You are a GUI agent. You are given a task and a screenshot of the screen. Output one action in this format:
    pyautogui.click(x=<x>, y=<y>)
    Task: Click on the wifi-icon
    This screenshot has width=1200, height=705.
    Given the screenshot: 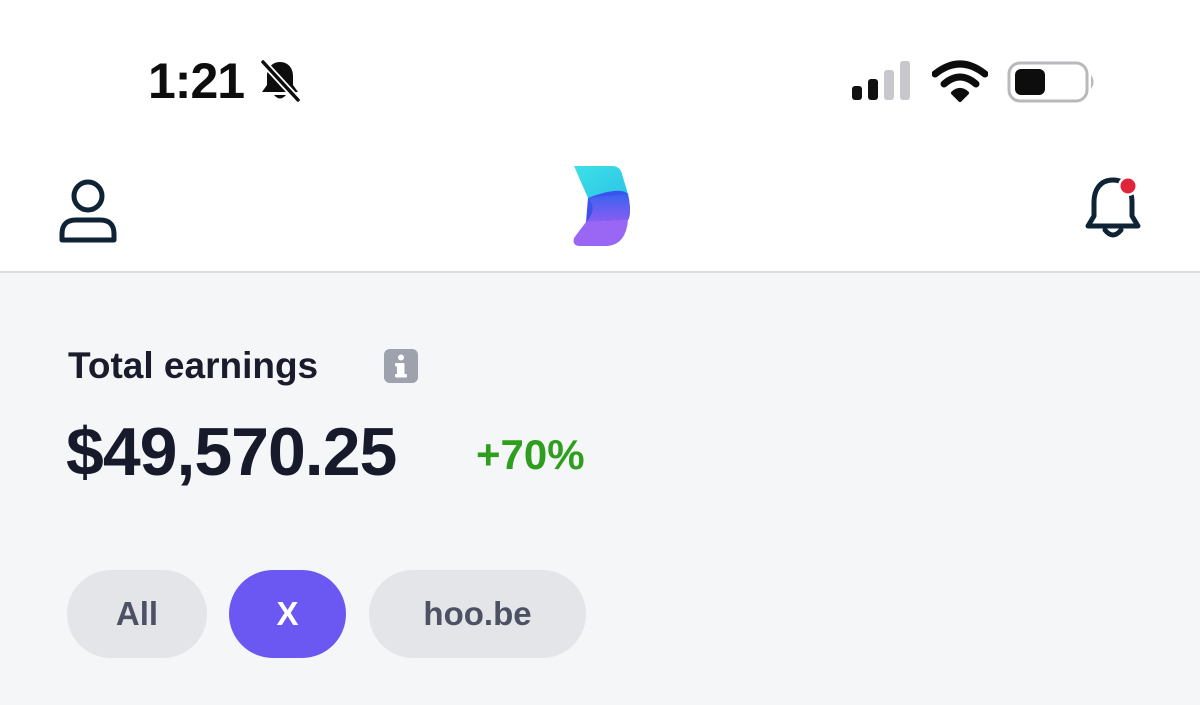 What is the action you would take?
    pyautogui.click(x=960, y=81)
    